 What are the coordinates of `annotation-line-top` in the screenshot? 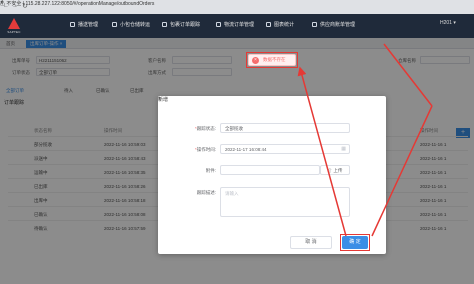 It's located at (408, 75).